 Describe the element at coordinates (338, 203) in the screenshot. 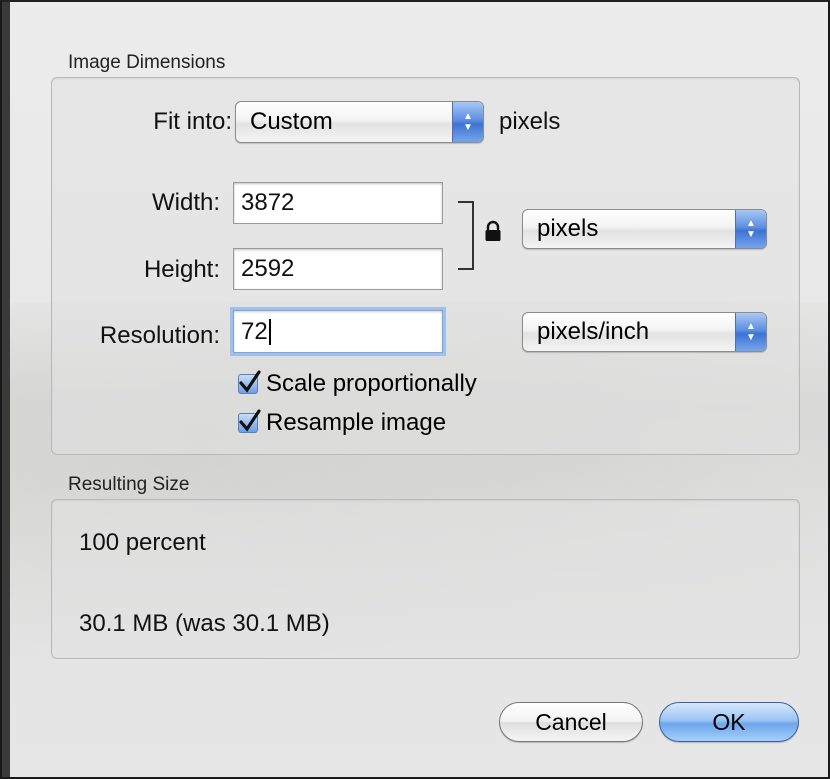

I see `width-field: 3872` at that location.